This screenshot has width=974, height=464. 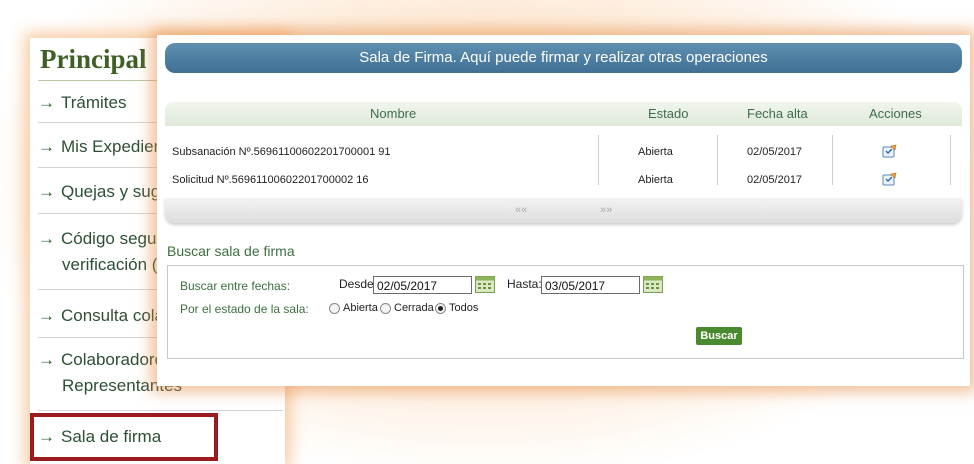 What do you see at coordinates (385, 308) in the screenshot?
I see `radio-cerrada` at bounding box center [385, 308].